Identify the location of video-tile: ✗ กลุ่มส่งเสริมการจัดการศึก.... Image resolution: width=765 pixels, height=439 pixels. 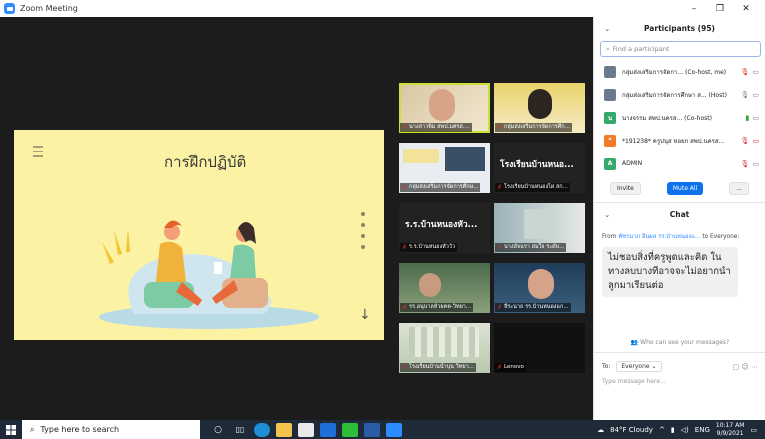
(539, 108).